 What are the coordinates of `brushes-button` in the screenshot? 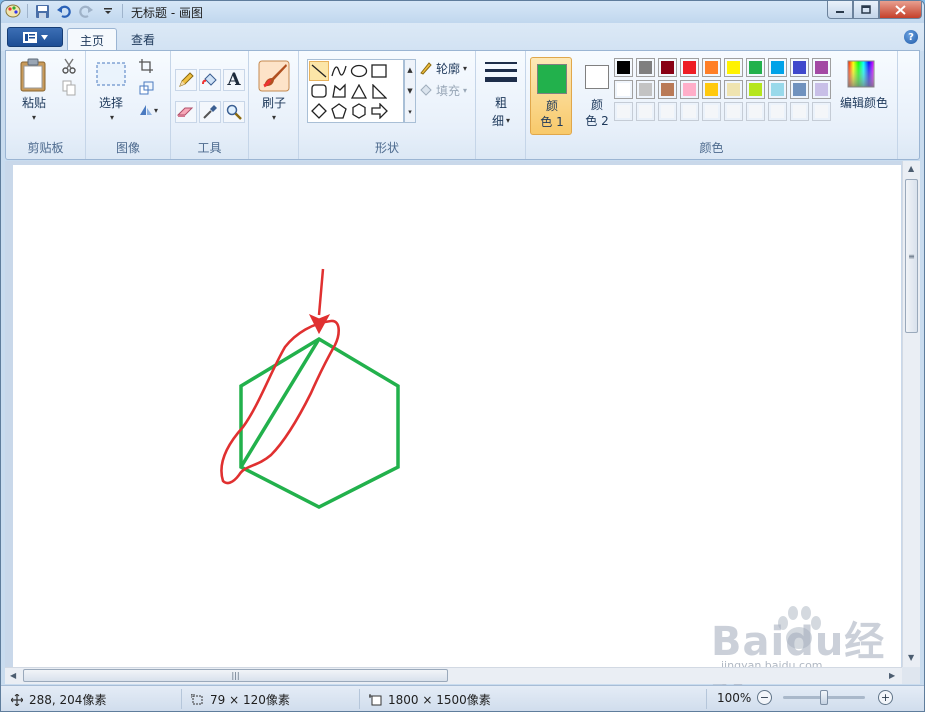 It's located at (274, 76).